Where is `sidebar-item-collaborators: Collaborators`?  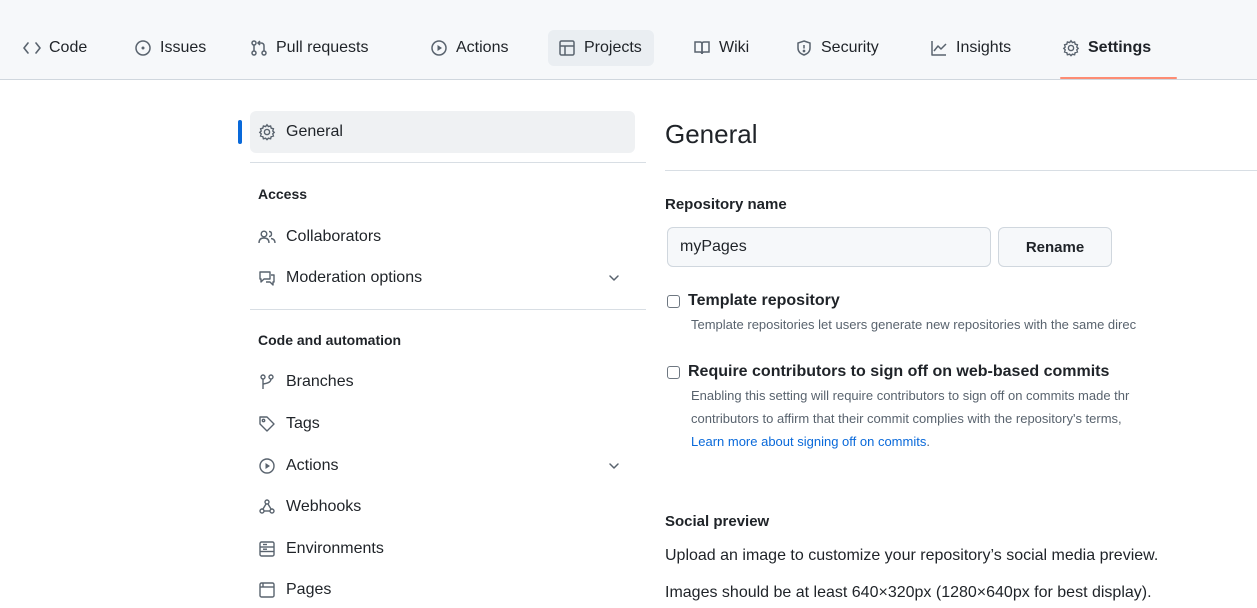 sidebar-item-collaborators: Collaborators is located at coordinates (442, 237).